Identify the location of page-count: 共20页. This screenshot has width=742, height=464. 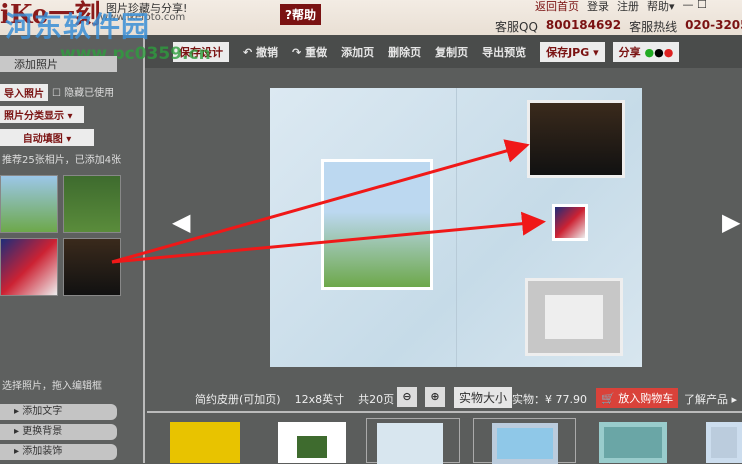
(376, 399).